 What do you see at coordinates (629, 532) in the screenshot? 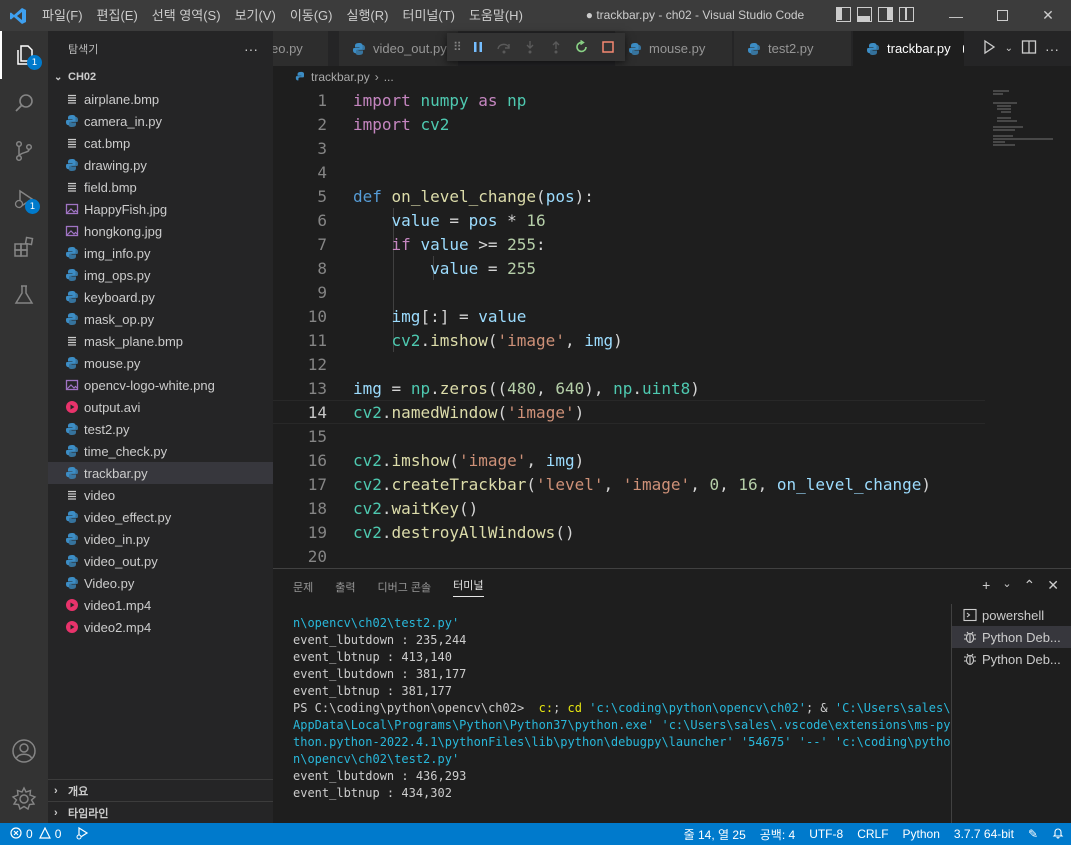
I see `code-line: 19 cv2.destroyAllWindows()` at bounding box center [629, 532].